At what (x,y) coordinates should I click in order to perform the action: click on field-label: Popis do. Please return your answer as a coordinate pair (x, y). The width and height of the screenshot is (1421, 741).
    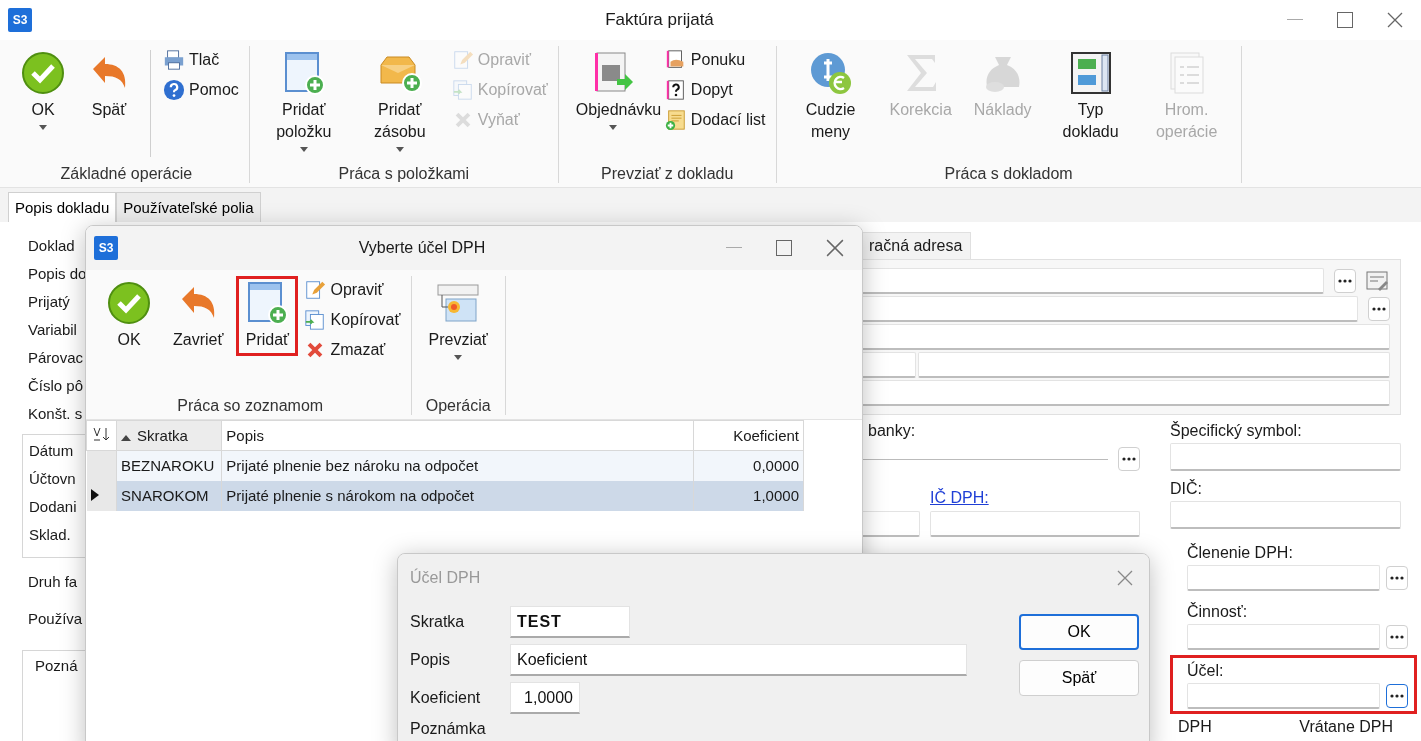
    Looking at the image, I should click on (56, 274).